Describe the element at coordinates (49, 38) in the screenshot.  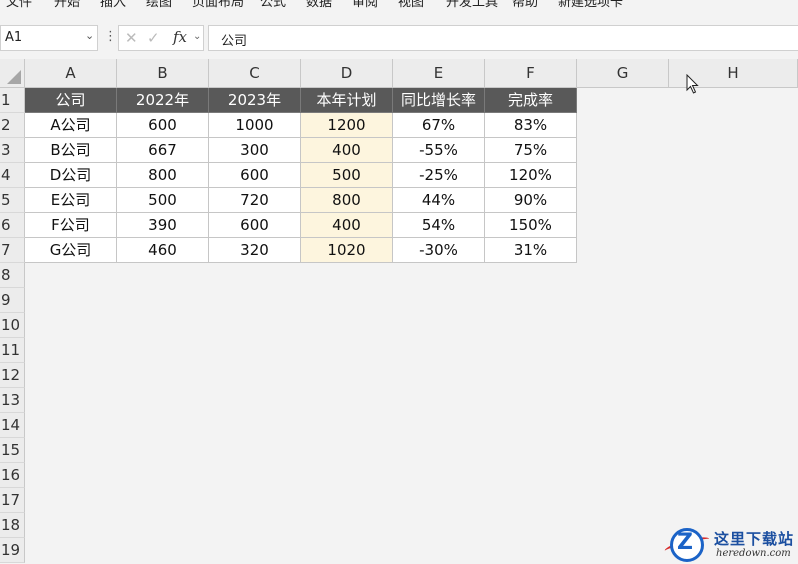
I see `name-box: A1 ⌄` at that location.